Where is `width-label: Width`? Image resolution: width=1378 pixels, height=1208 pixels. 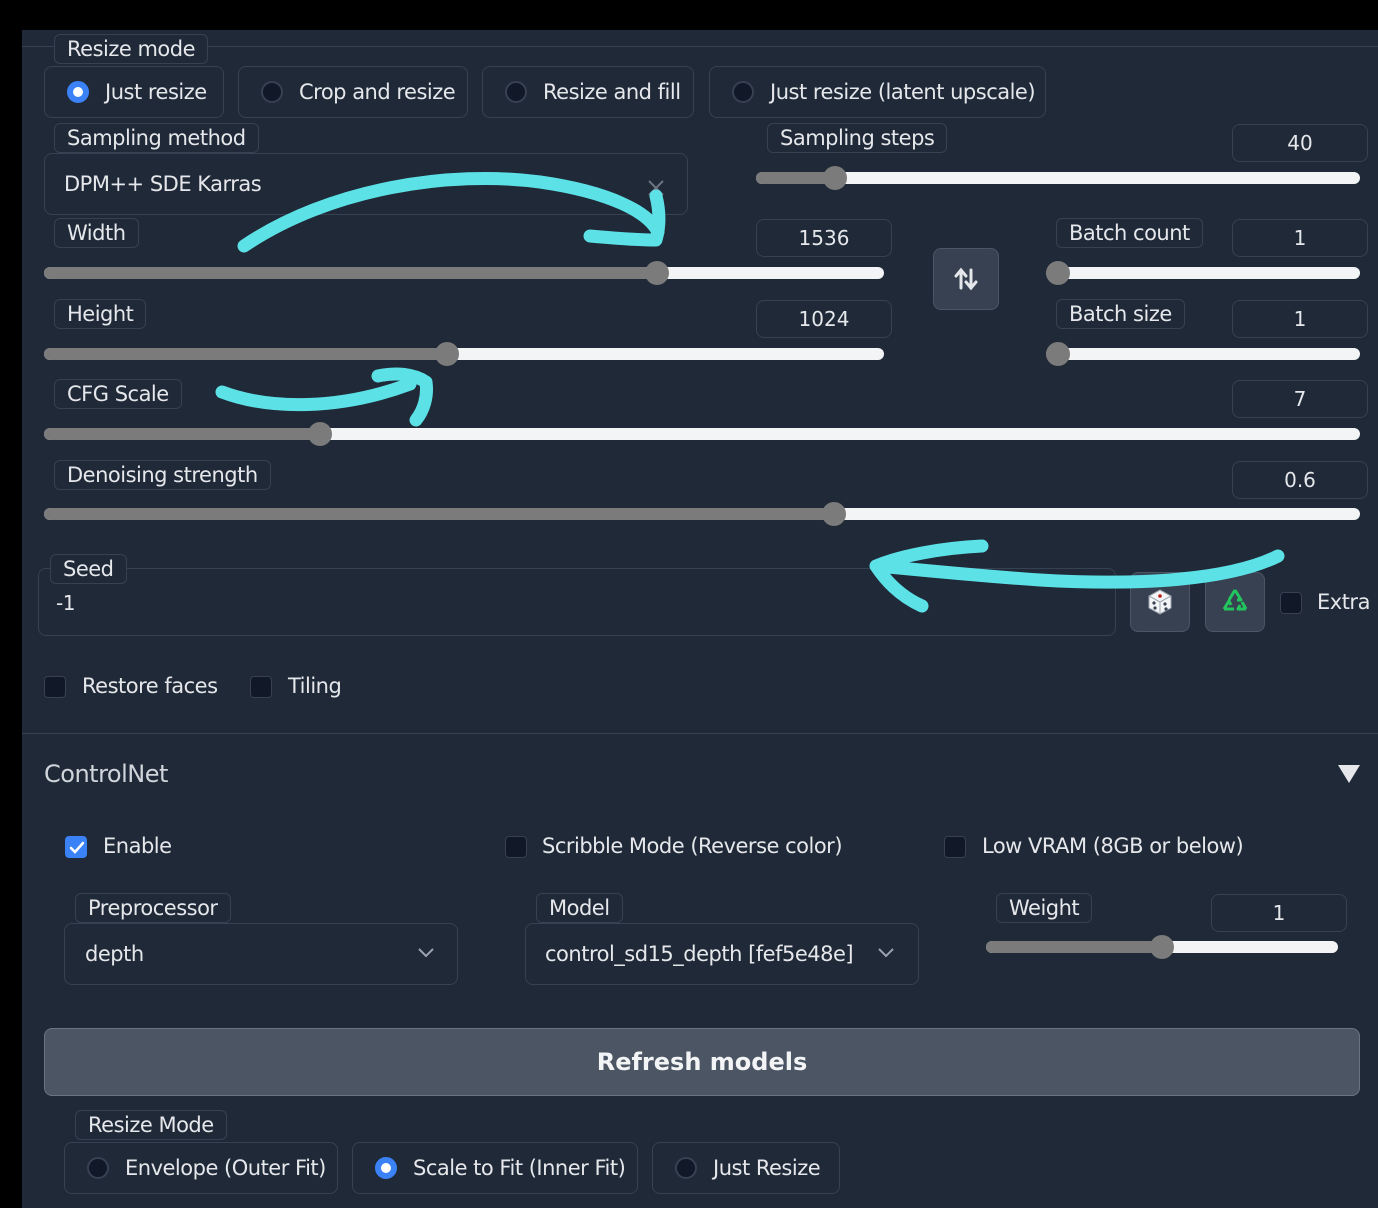
width-label: Width is located at coordinates (96, 233).